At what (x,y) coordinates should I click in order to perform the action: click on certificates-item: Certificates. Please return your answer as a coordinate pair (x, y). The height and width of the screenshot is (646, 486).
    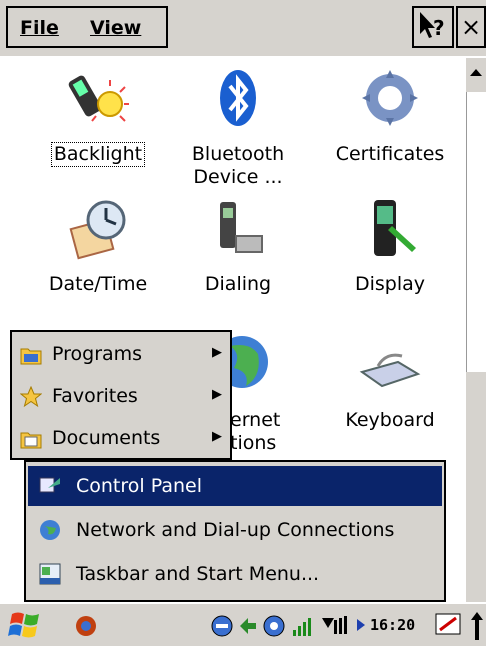
    Looking at the image, I should click on (390, 116).